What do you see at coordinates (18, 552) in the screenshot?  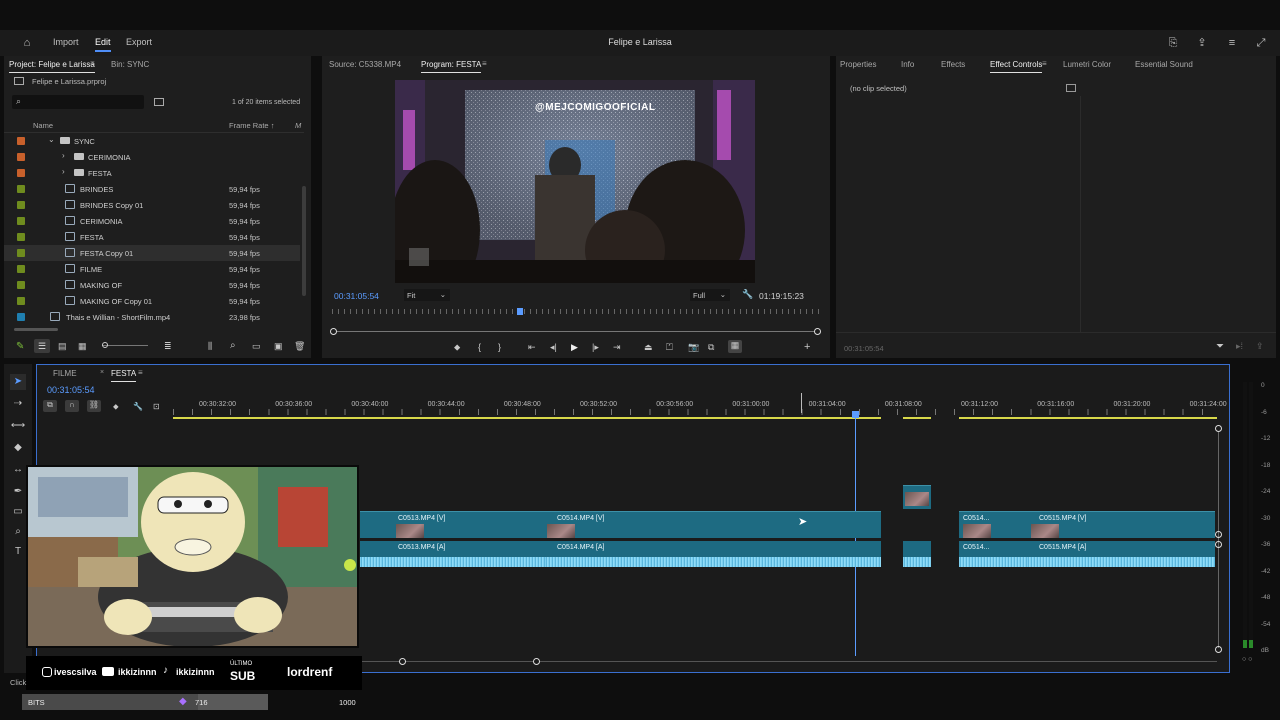 I see `type-icon: T` at bounding box center [18, 552].